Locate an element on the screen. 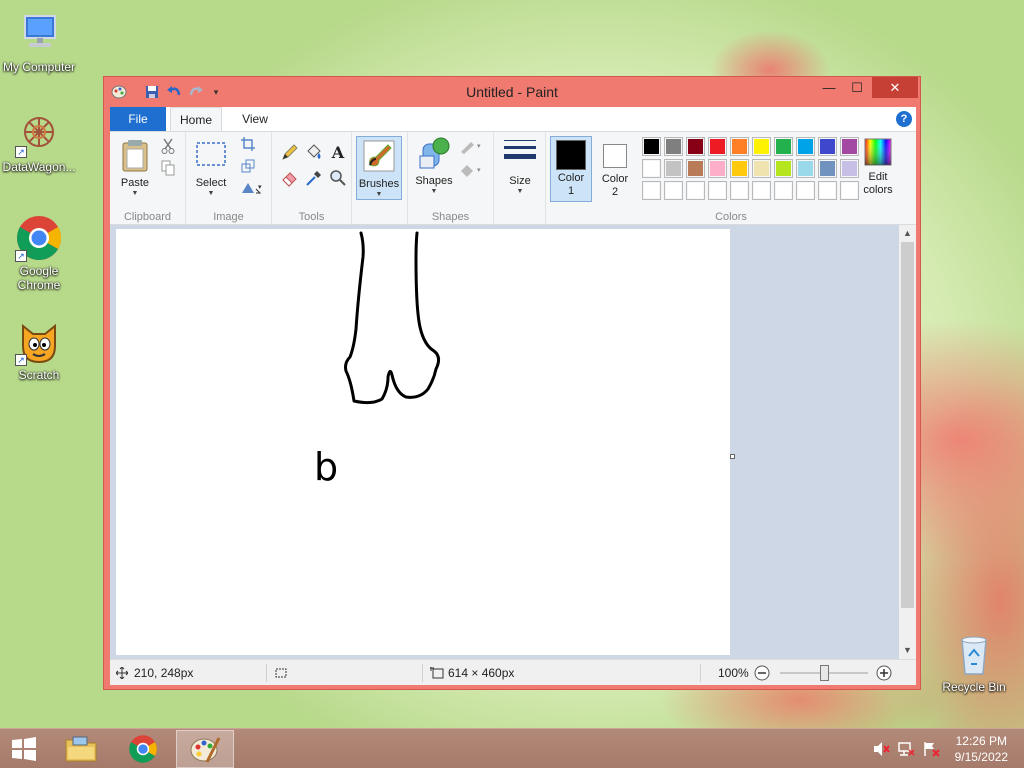 The height and width of the screenshot is (768, 1024). paste-button: Paste ▼ is located at coordinates (135, 168).